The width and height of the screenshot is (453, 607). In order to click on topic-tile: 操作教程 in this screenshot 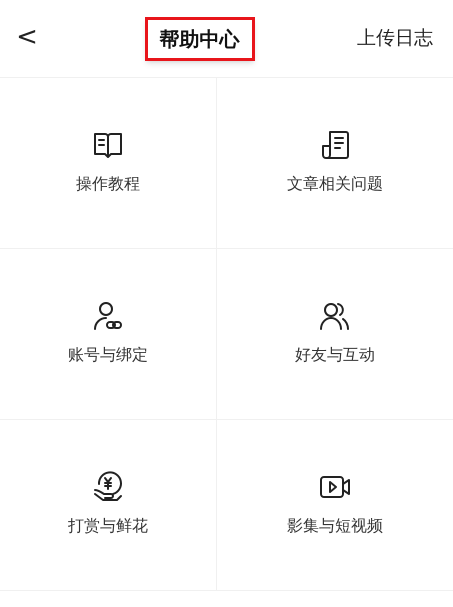, I will do `click(108, 163)`.